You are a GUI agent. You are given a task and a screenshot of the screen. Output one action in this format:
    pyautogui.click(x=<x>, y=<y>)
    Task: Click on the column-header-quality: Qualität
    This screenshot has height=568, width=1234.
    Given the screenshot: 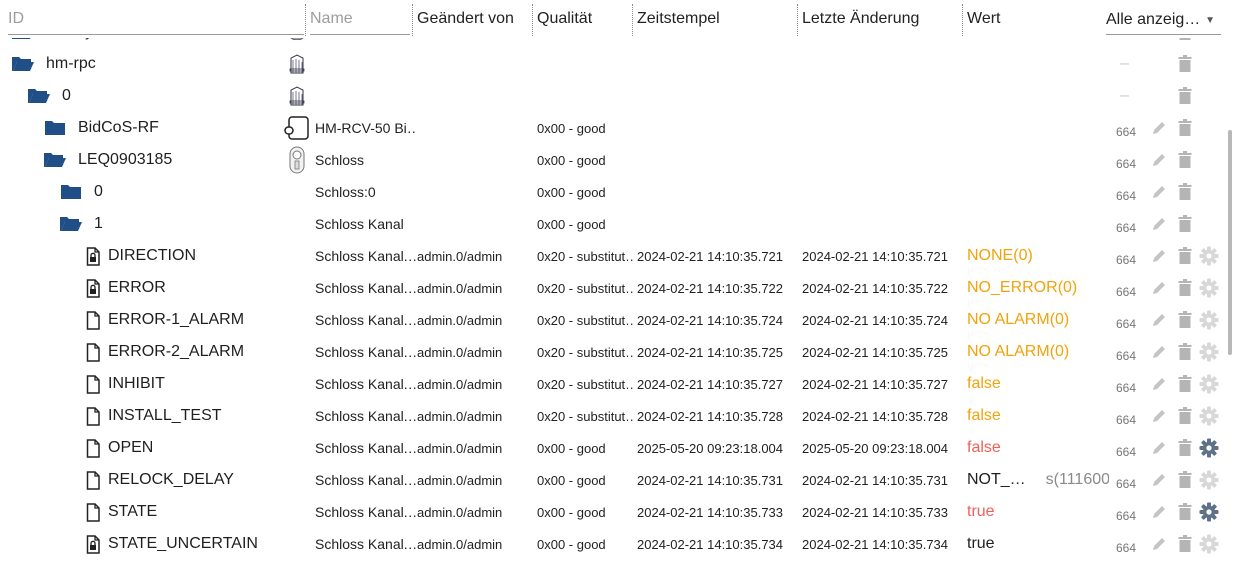 What is the action you would take?
    pyautogui.click(x=564, y=19)
    